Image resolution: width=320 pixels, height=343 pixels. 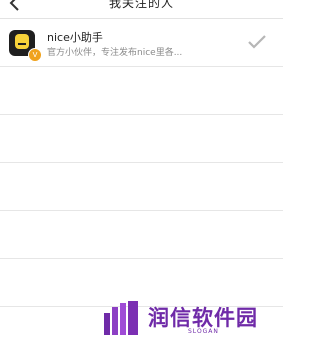 I want to click on avatar: V, so click(x=25, y=46).